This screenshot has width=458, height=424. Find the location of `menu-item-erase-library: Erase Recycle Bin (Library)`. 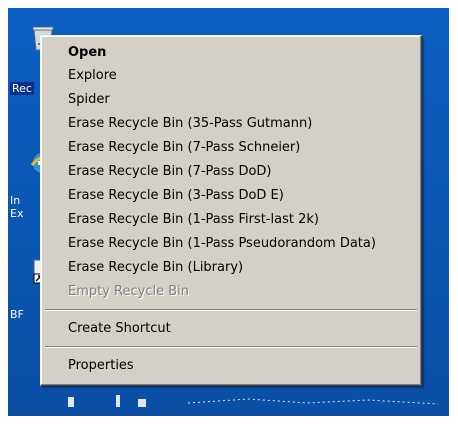

menu-item-erase-library: Erase Recycle Bin (Library) is located at coordinates (231, 268).